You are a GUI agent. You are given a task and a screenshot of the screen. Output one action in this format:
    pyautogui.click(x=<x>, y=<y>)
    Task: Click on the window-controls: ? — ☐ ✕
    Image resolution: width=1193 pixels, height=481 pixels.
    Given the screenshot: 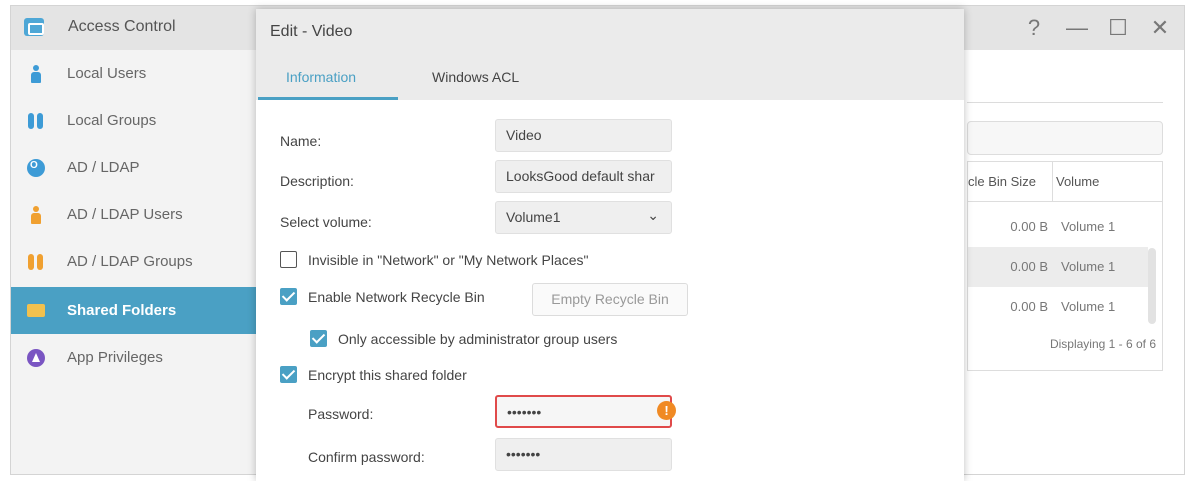 What is the action you would take?
    pyautogui.click(x=1097, y=28)
    